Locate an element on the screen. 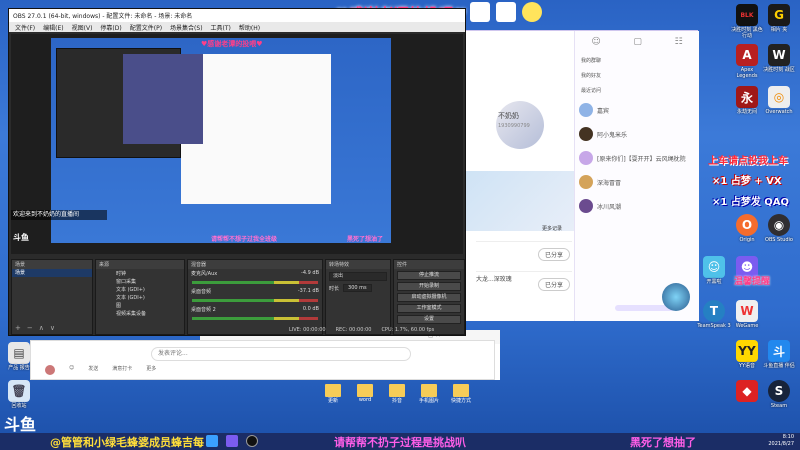 The width and height of the screenshot is (800, 450). post-card: 已分享 is located at coordinates (524, 255).